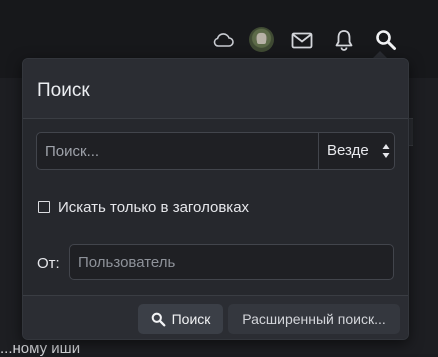 The height and width of the screenshot is (357, 438). What do you see at coordinates (302, 40) in the screenshot?
I see `envelope-icon` at bounding box center [302, 40].